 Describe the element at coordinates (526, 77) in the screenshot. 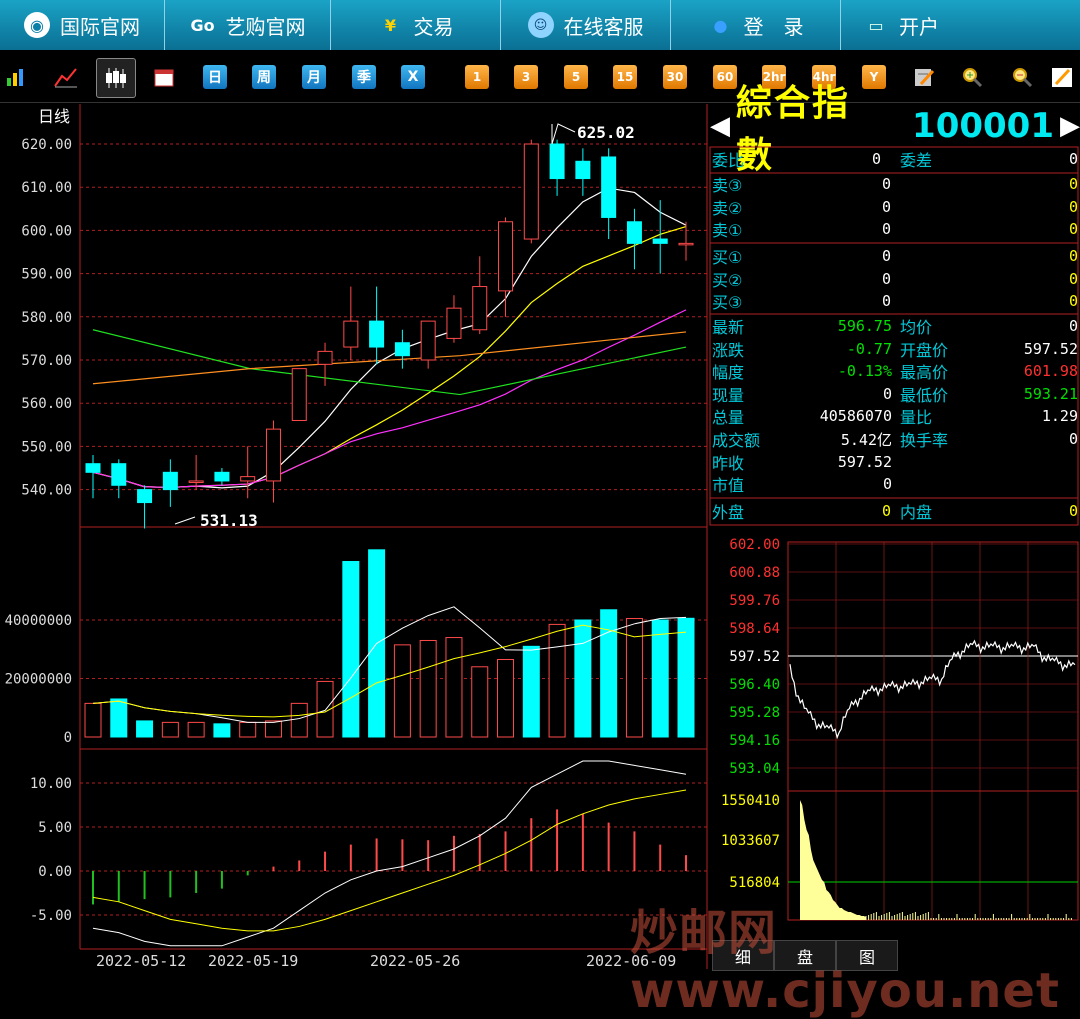

I see `minute-3-button: 3` at that location.